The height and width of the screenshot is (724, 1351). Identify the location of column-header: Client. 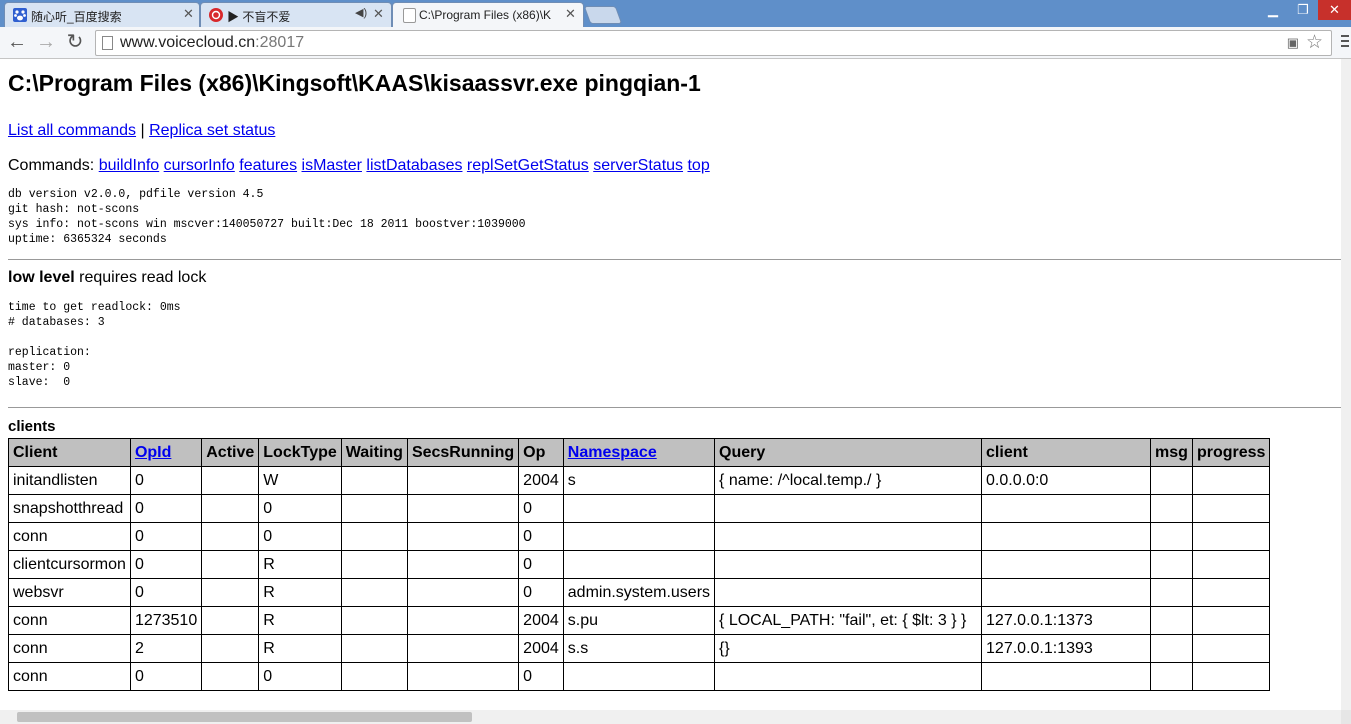
(69, 452).